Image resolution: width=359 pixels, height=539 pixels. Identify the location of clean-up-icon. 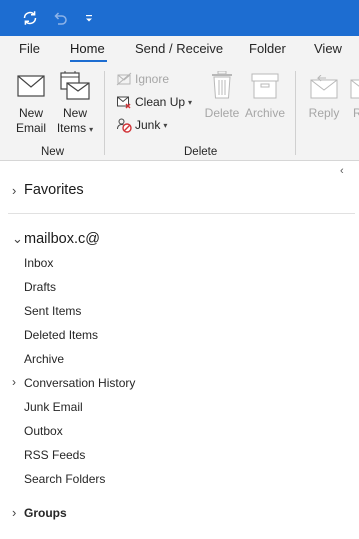
(123, 102).